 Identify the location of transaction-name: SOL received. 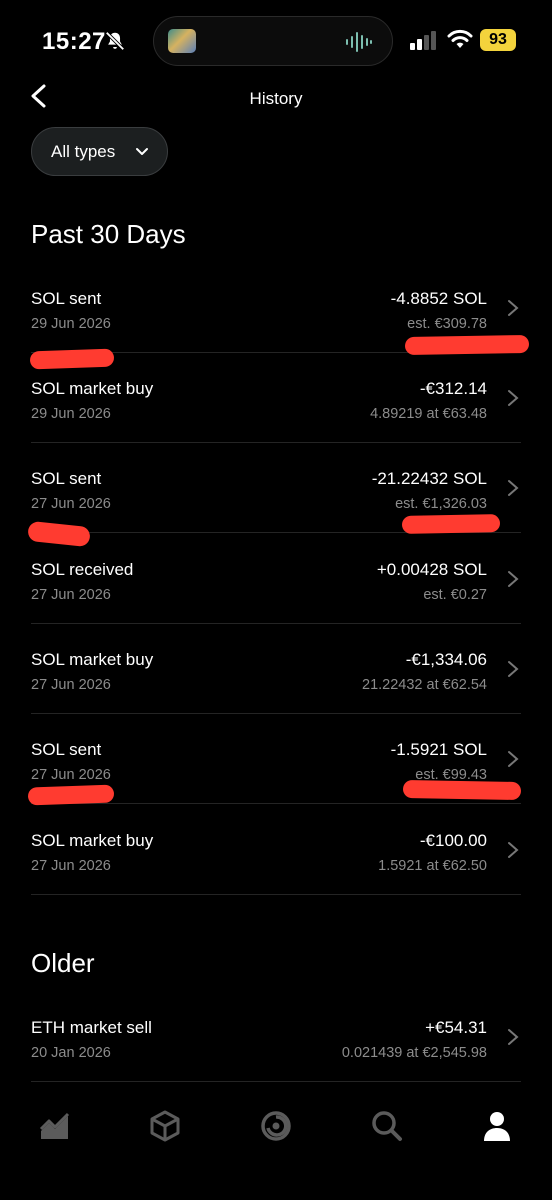
(82, 569).